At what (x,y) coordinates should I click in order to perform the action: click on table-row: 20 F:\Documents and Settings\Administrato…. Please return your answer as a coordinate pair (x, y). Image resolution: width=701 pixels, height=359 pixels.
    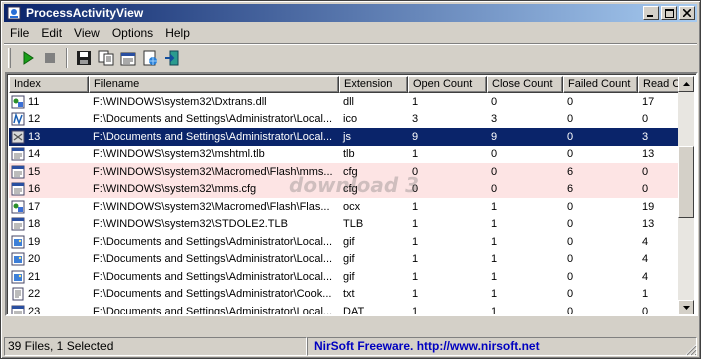
    Looking at the image, I should click on (345, 260).